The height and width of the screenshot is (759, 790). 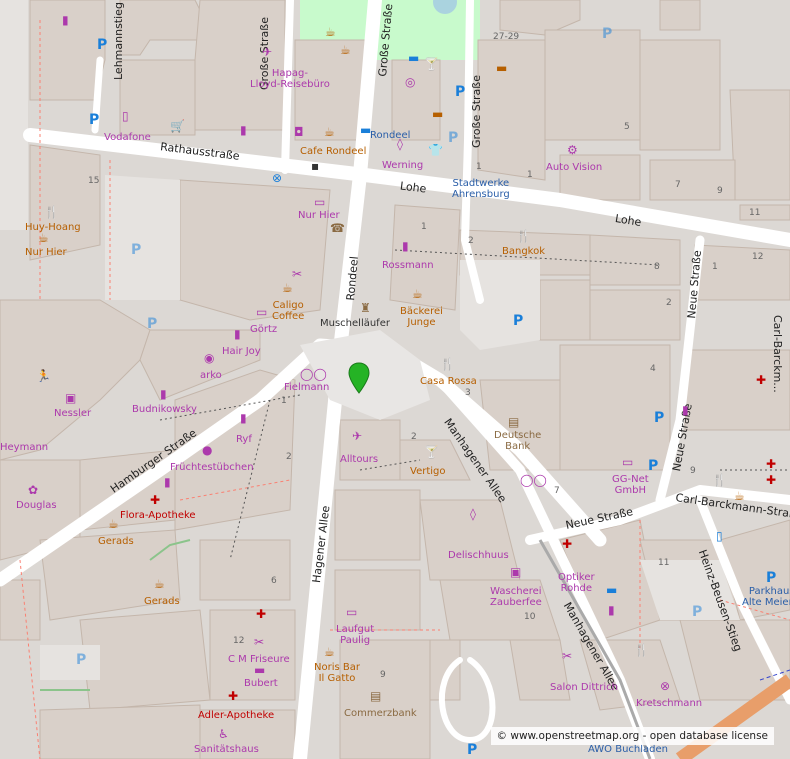 I want to click on place-label-gortz: Görtz, so click(x=263, y=329).